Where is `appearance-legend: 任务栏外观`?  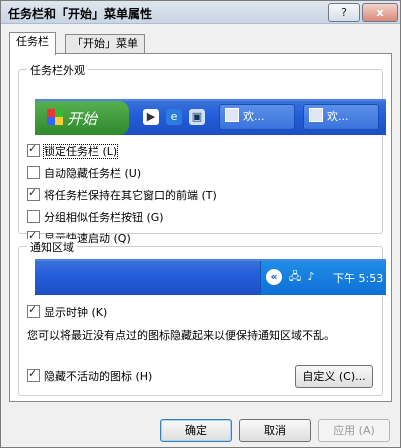 appearance-legend: 任务栏外观 is located at coordinates (57, 70).